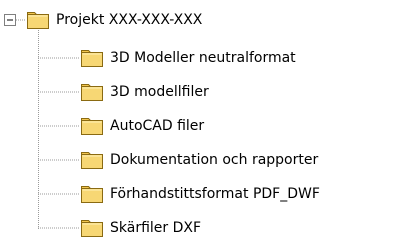  I want to click on tree-node-child: 3D Modeller neutralformat, so click(188, 58).